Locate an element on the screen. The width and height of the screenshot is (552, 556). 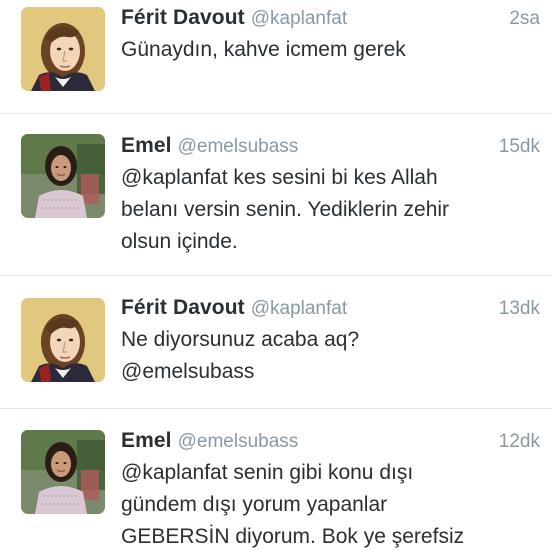
tweet-header: Férit Davout @kaplanfat 13dk is located at coordinates (330, 310).